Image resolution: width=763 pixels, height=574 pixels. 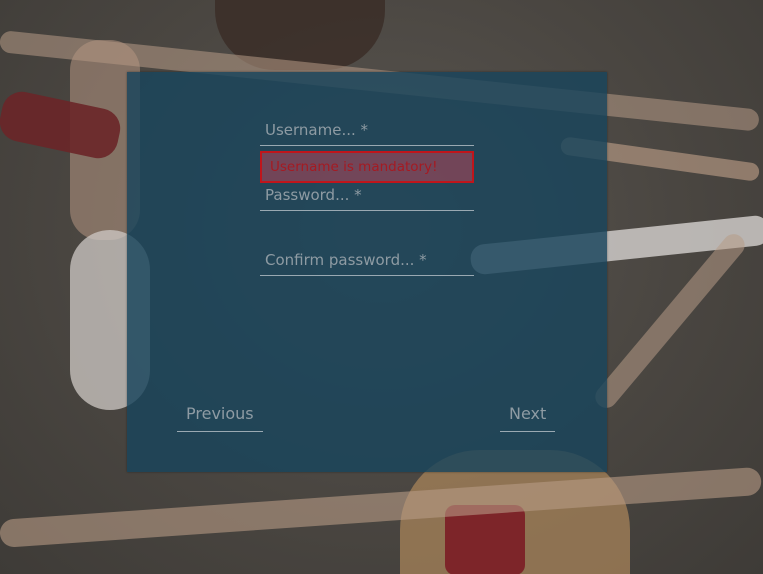 I want to click on bg-dancer-arm-bottom, so click(x=381, y=507).